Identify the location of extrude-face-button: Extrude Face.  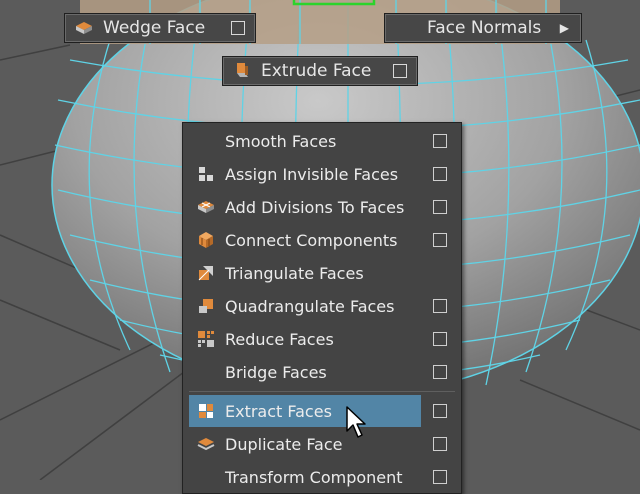
(320, 71).